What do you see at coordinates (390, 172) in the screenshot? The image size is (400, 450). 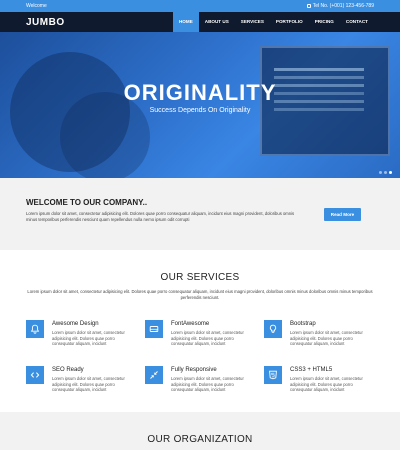 I see `slider-dot-active` at bounding box center [390, 172].